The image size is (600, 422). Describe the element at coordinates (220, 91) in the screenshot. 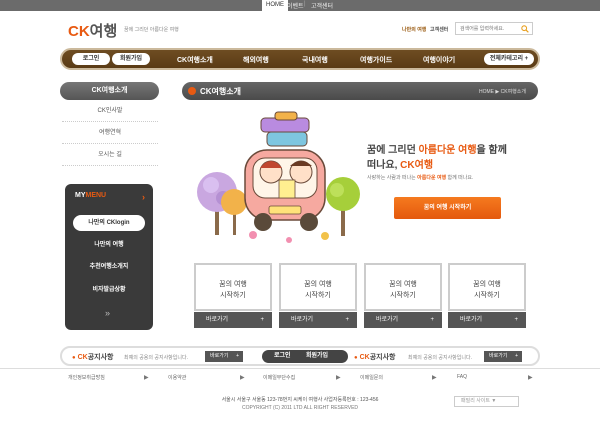

I see `page-title: CK여행소개` at that location.